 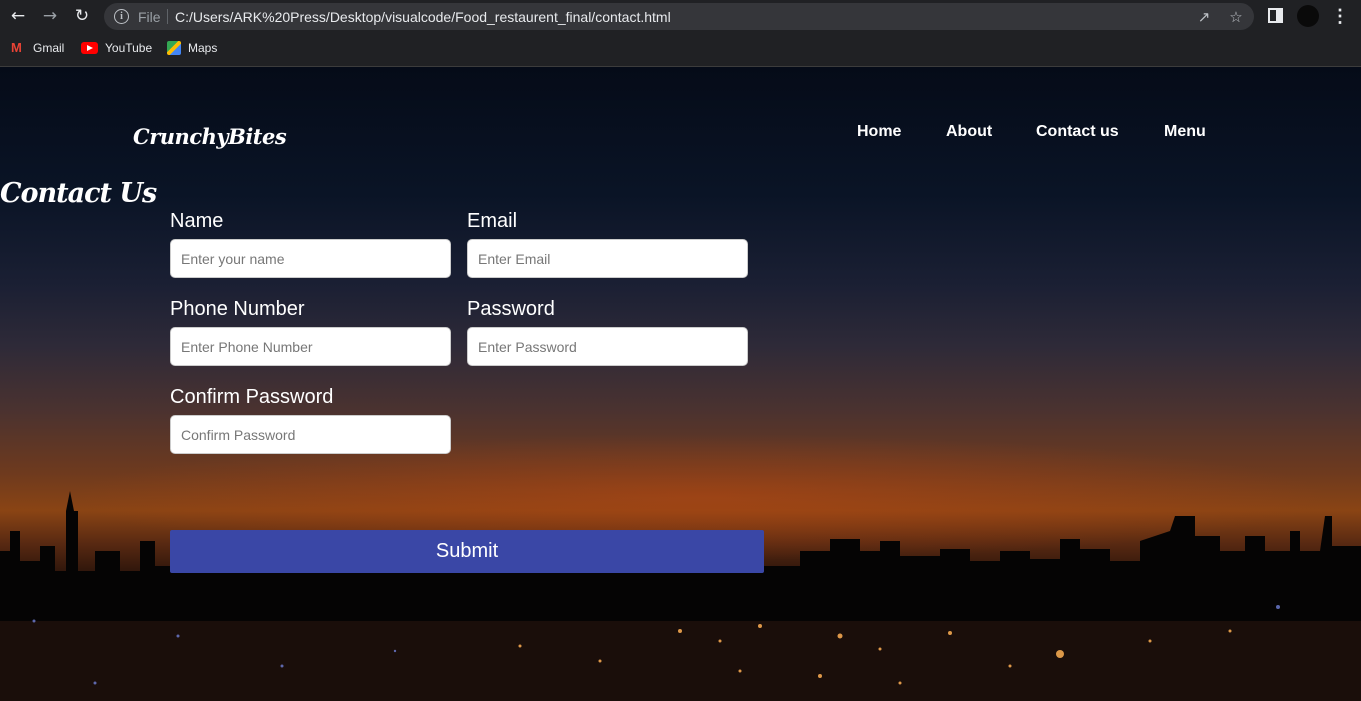 What do you see at coordinates (607, 346) in the screenshot?
I see `password-input` at bounding box center [607, 346].